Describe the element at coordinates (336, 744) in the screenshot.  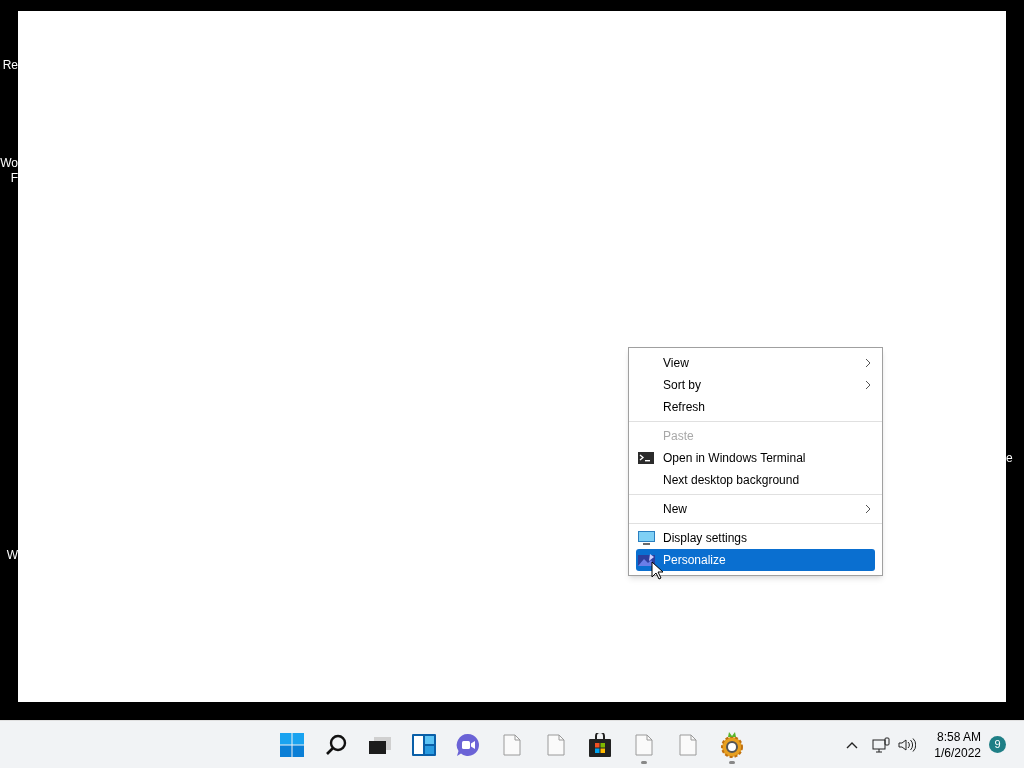
I see `search-icon` at that location.